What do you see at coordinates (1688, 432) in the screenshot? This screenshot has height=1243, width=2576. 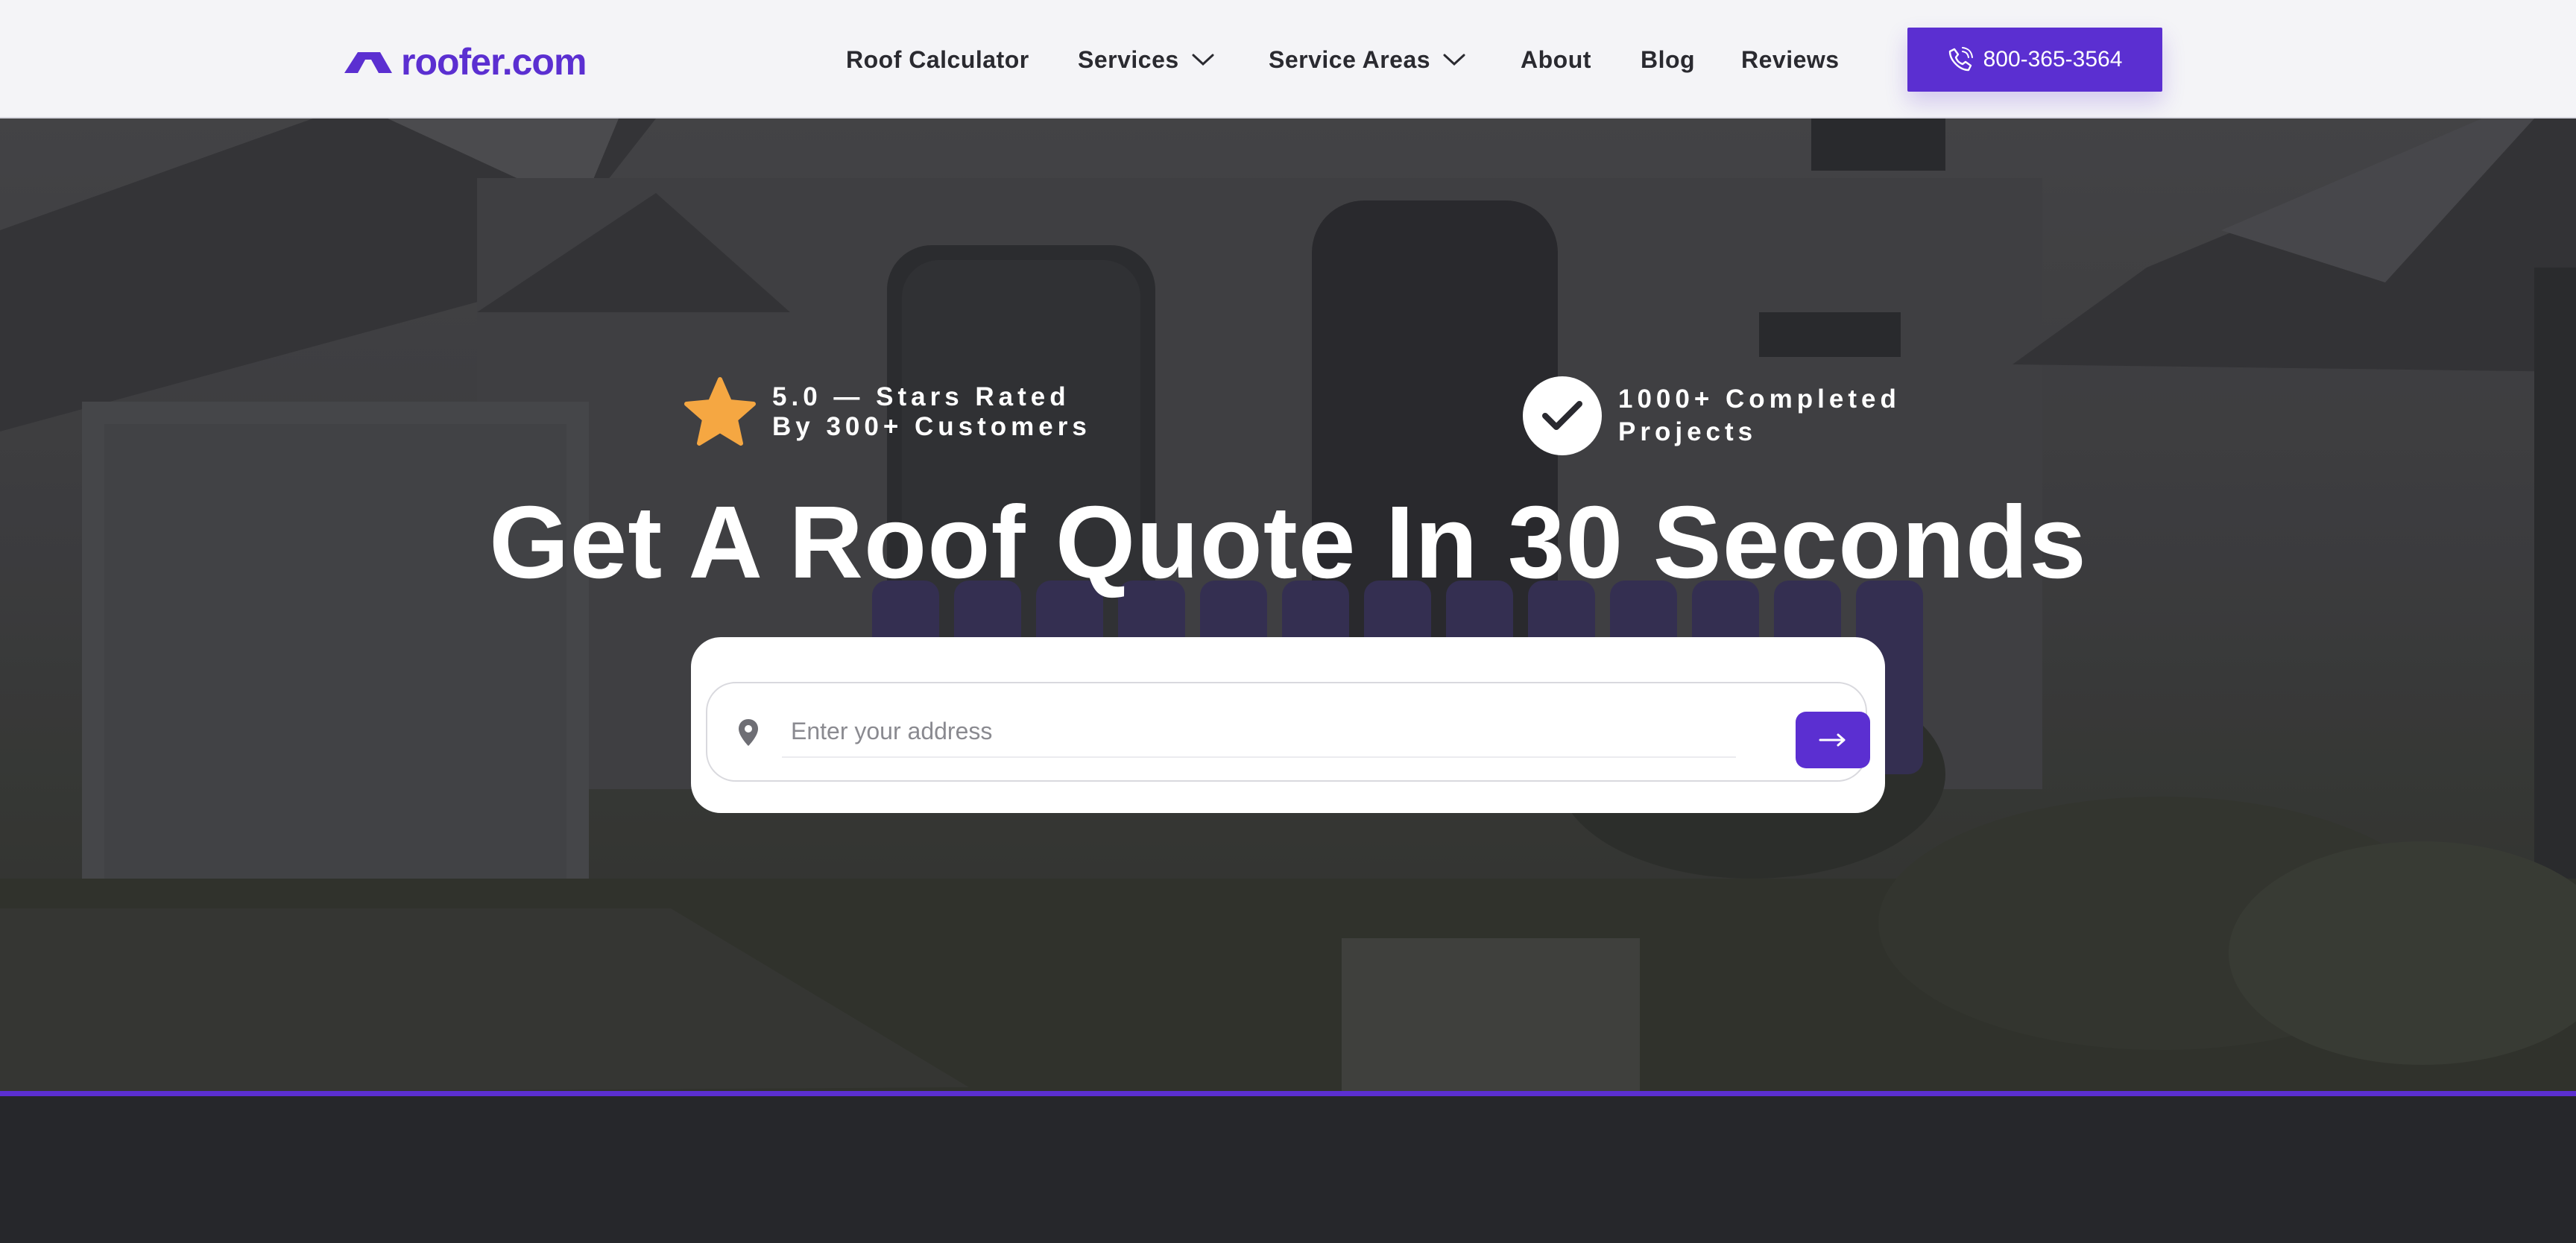 I see `projects-line-2: Projects` at bounding box center [1688, 432].